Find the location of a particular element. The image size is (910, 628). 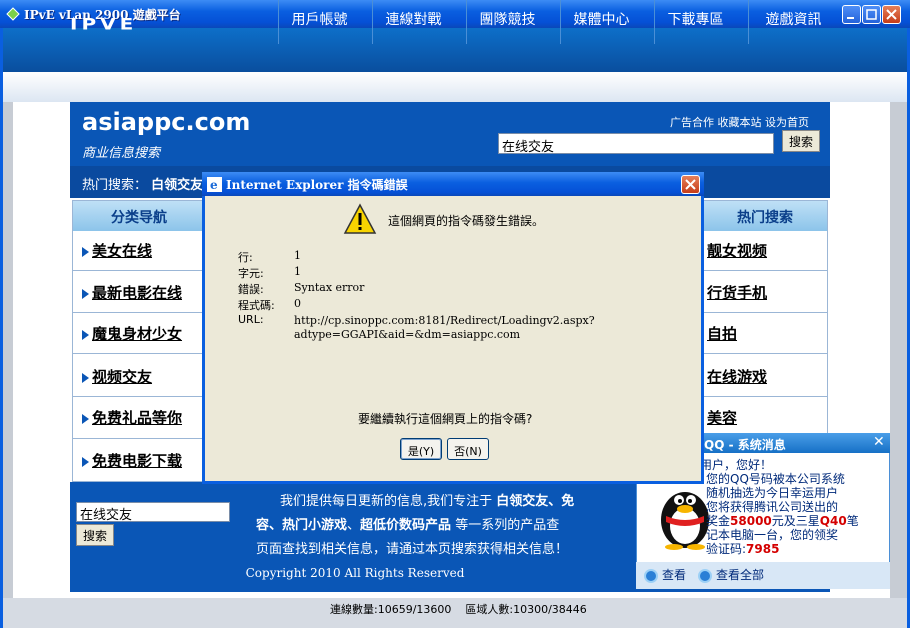

maximize-icon is located at coordinates (871, 14).